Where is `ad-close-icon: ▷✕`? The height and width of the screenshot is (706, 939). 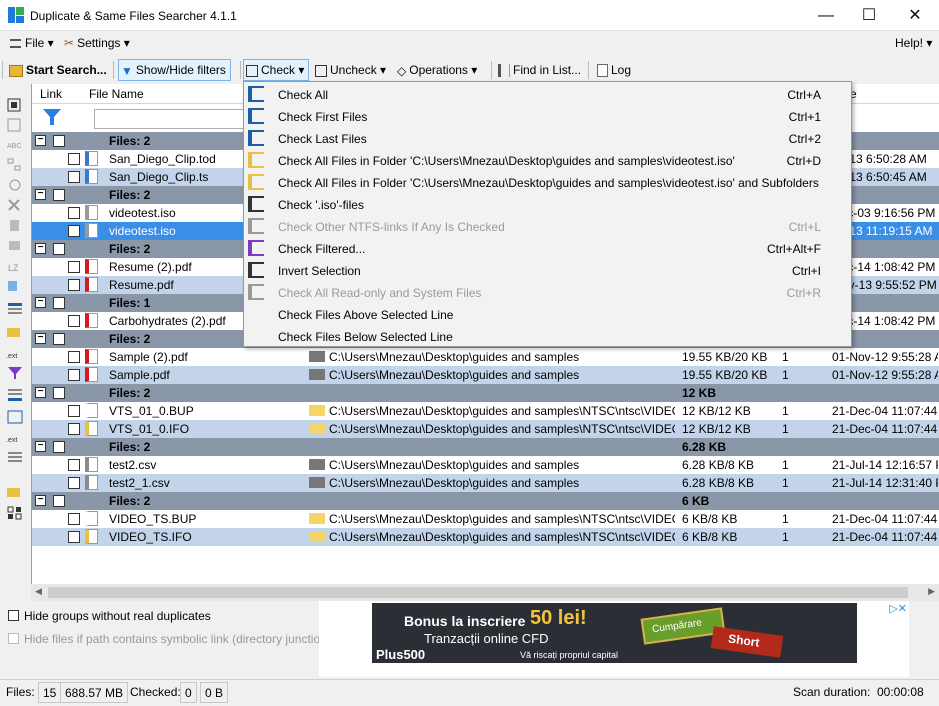
ad-close-icon: ▷✕ is located at coordinates (898, 608).